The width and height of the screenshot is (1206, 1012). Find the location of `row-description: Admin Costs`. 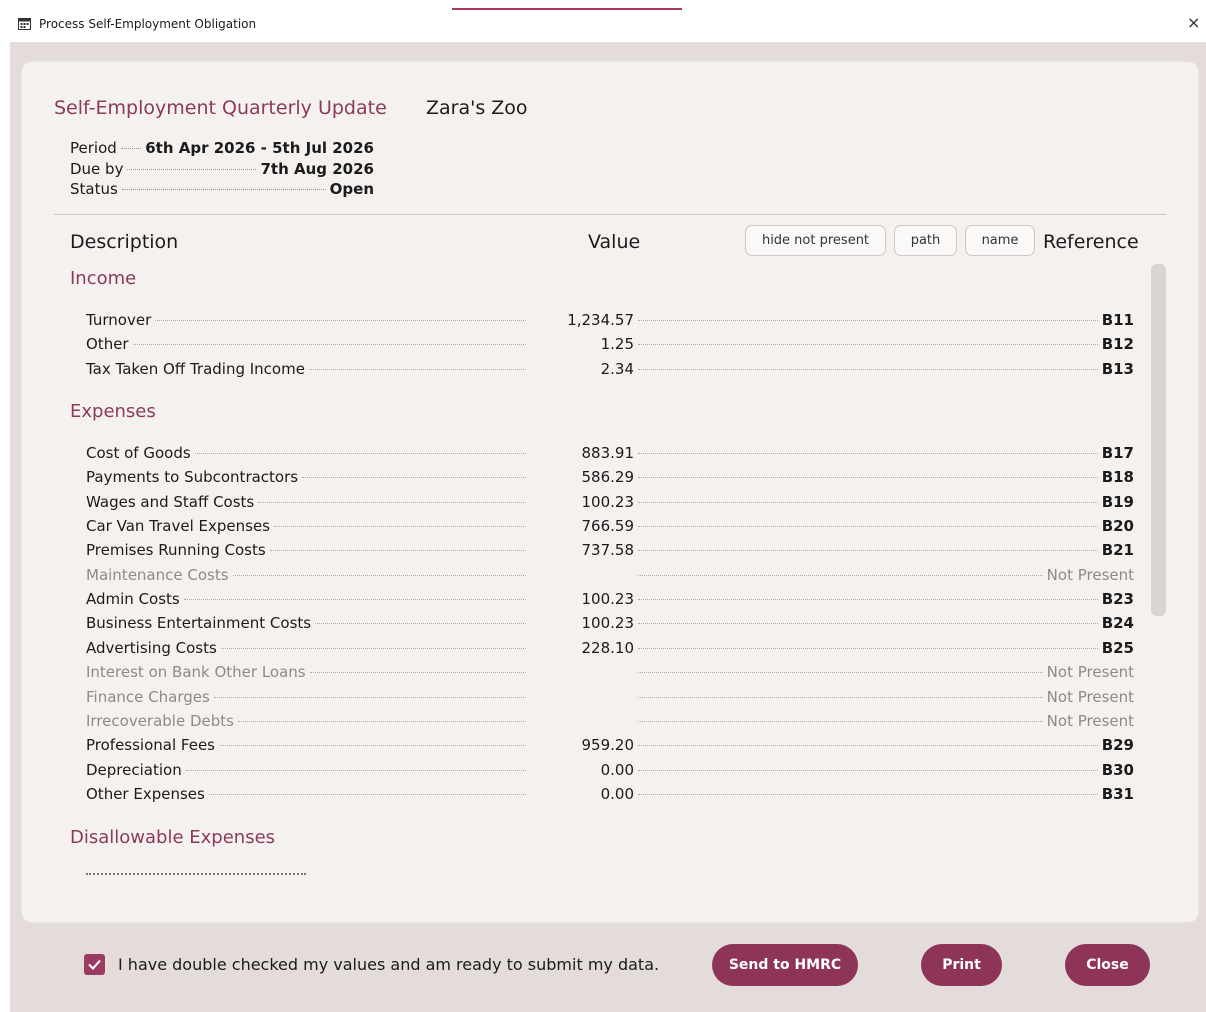

row-description: Admin Costs is located at coordinates (306, 599).